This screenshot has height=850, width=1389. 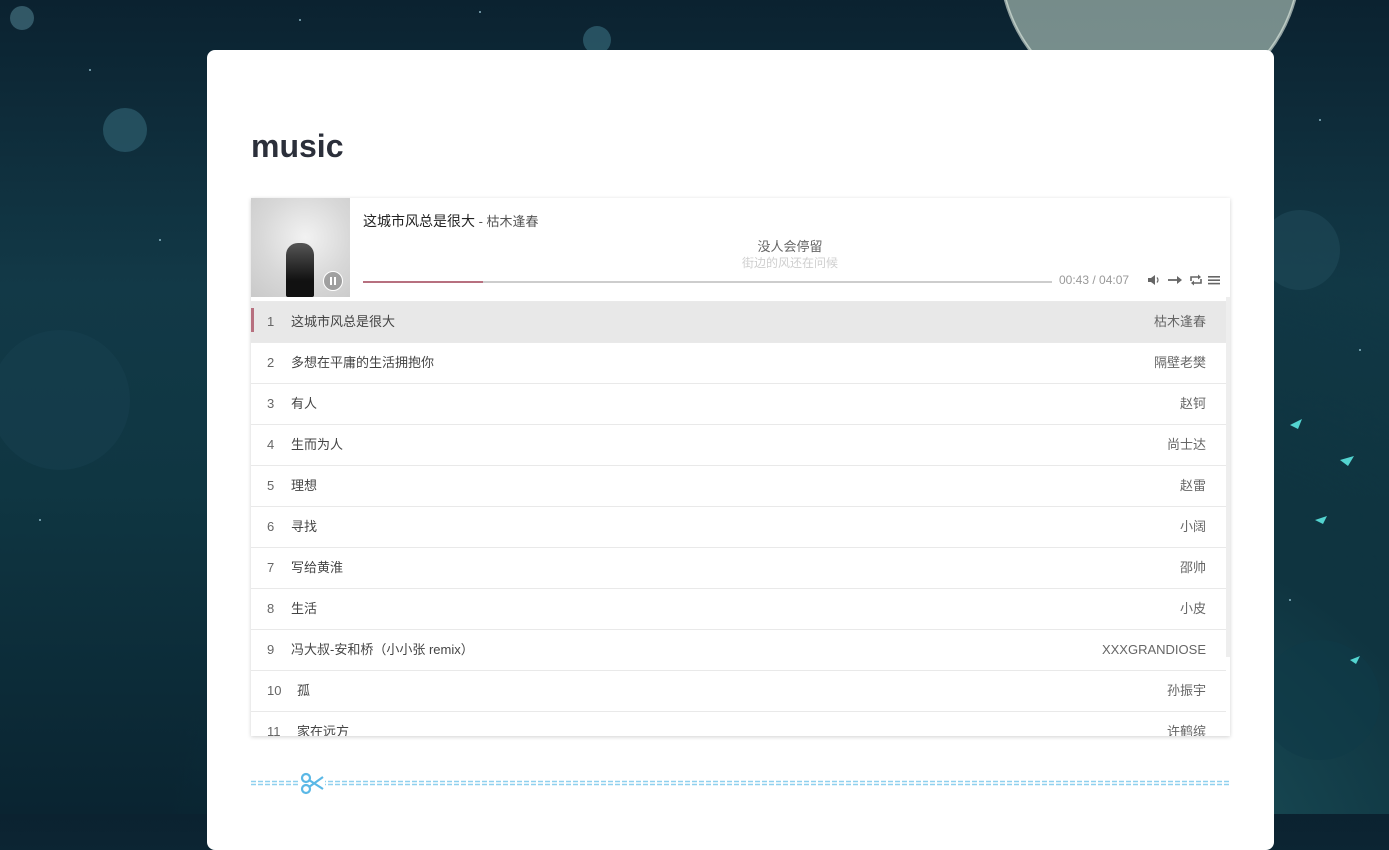 I want to click on track-index: 5, so click(x=271, y=485).